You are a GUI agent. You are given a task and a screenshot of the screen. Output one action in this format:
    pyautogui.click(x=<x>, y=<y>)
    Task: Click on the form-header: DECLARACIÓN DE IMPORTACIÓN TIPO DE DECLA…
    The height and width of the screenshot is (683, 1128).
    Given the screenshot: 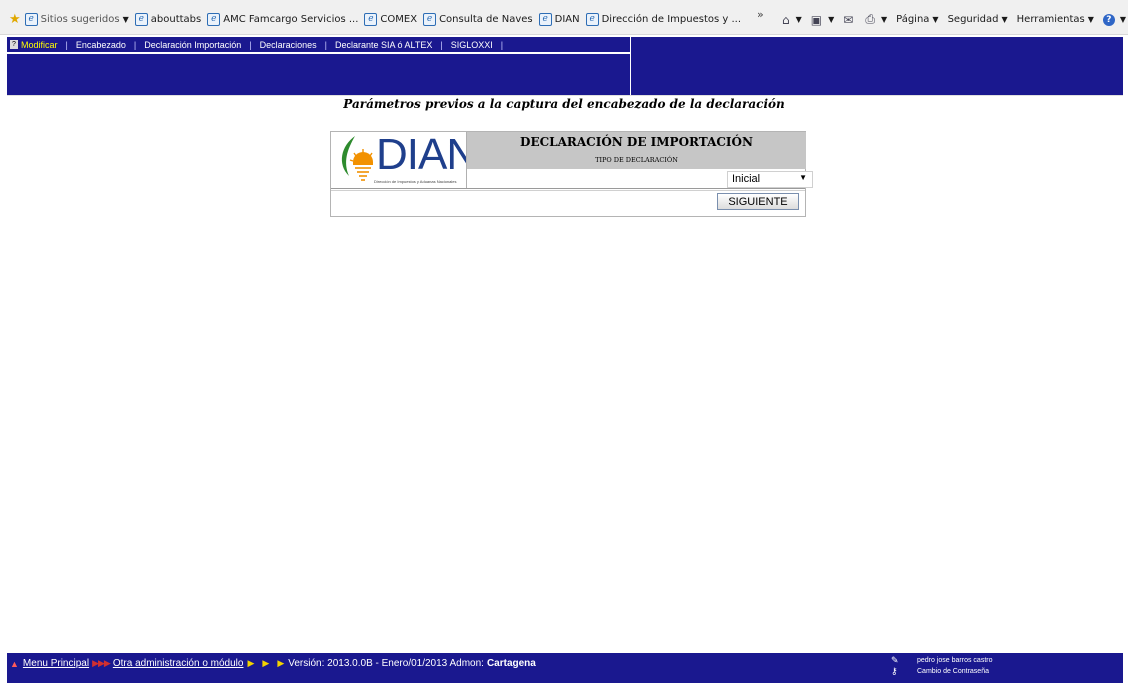 What is the action you would take?
    pyautogui.click(x=636, y=150)
    